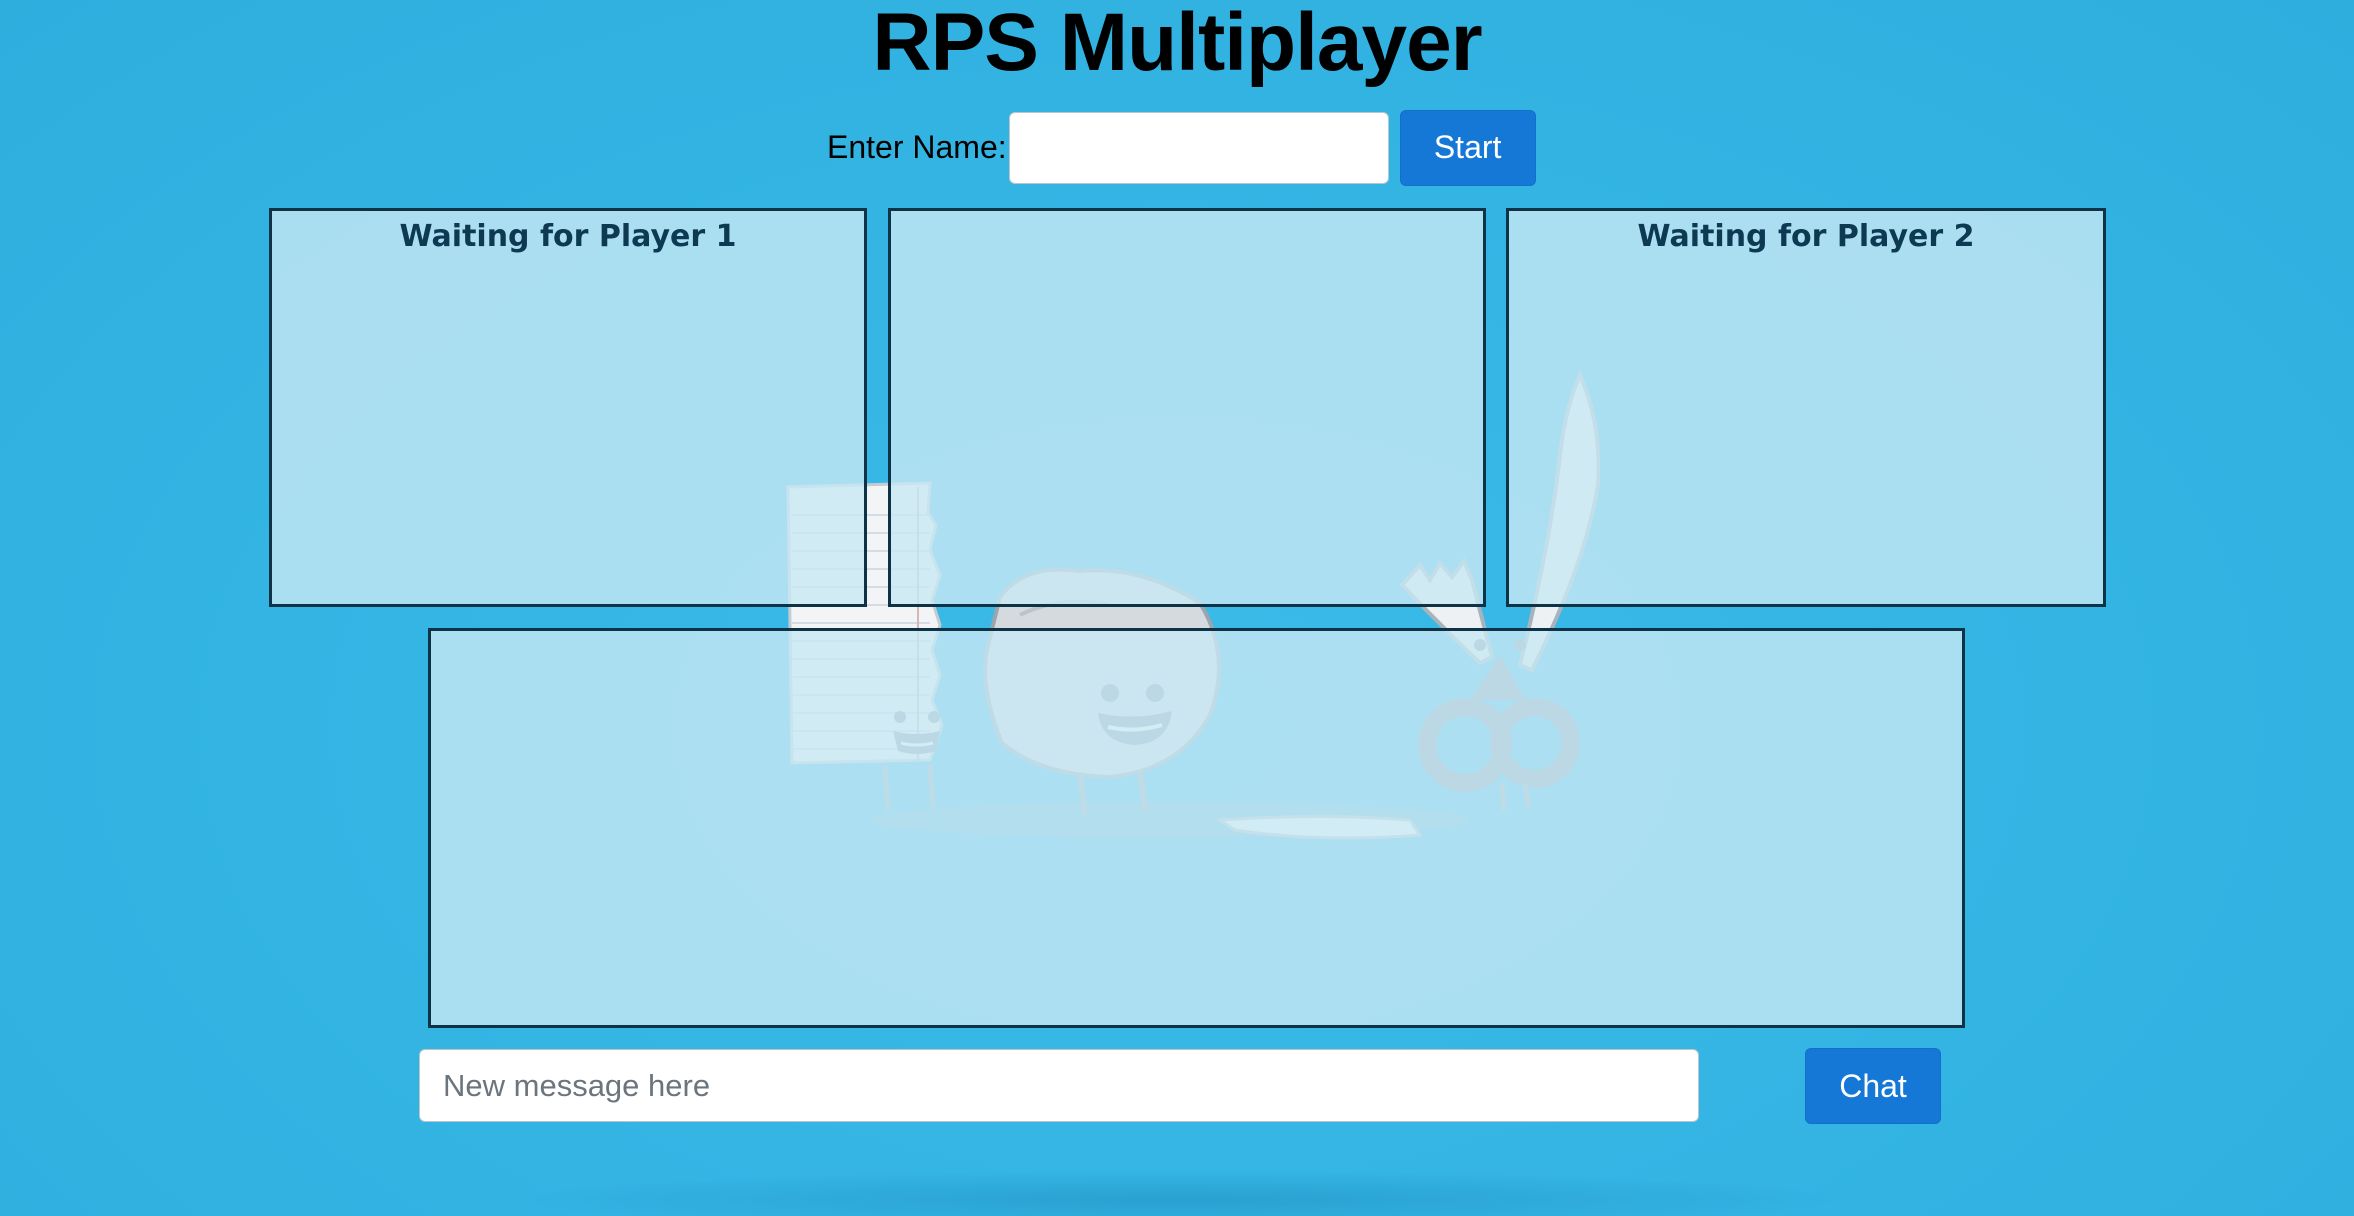 This screenshot has width=2354, height=1216. What do you see at coordinates (1059, 1085) in the screenshot?
I see `chat-message-input` at bounding box center [1059, 1085].